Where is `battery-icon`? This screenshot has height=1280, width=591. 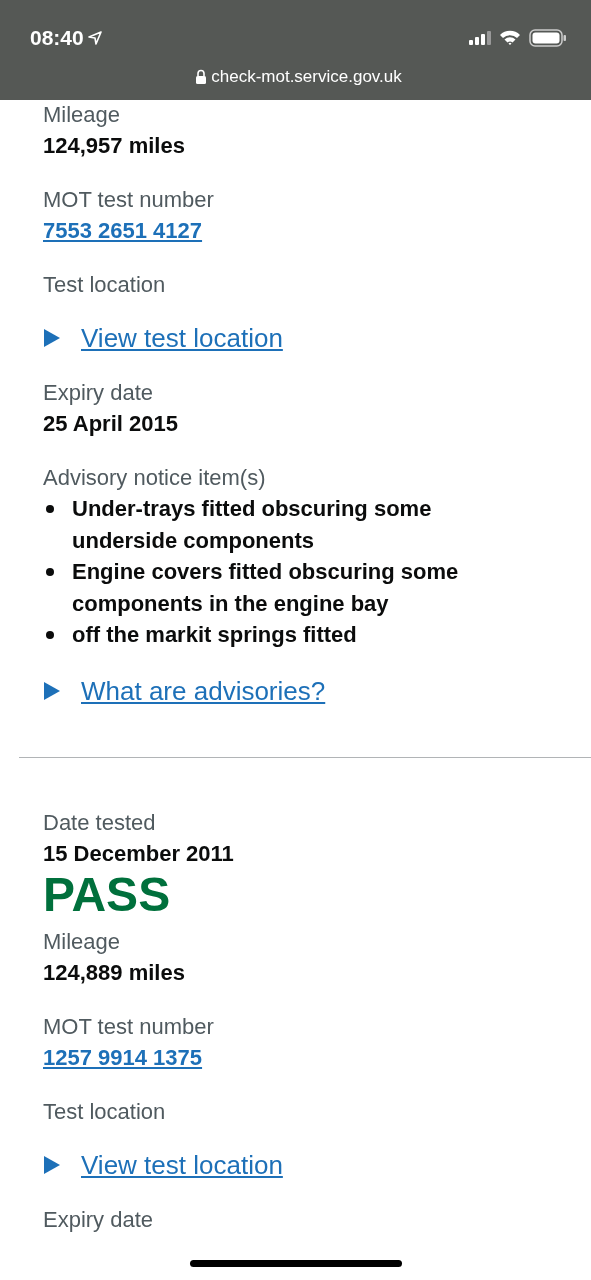
battery-icon is located at coordinates (548, 37).